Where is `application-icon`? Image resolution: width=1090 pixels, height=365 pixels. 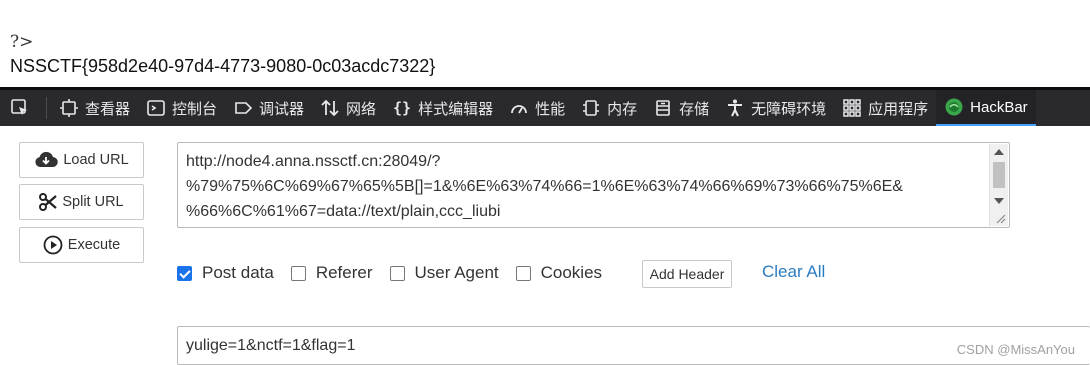 application-icon is located at coordinates (852, 108).